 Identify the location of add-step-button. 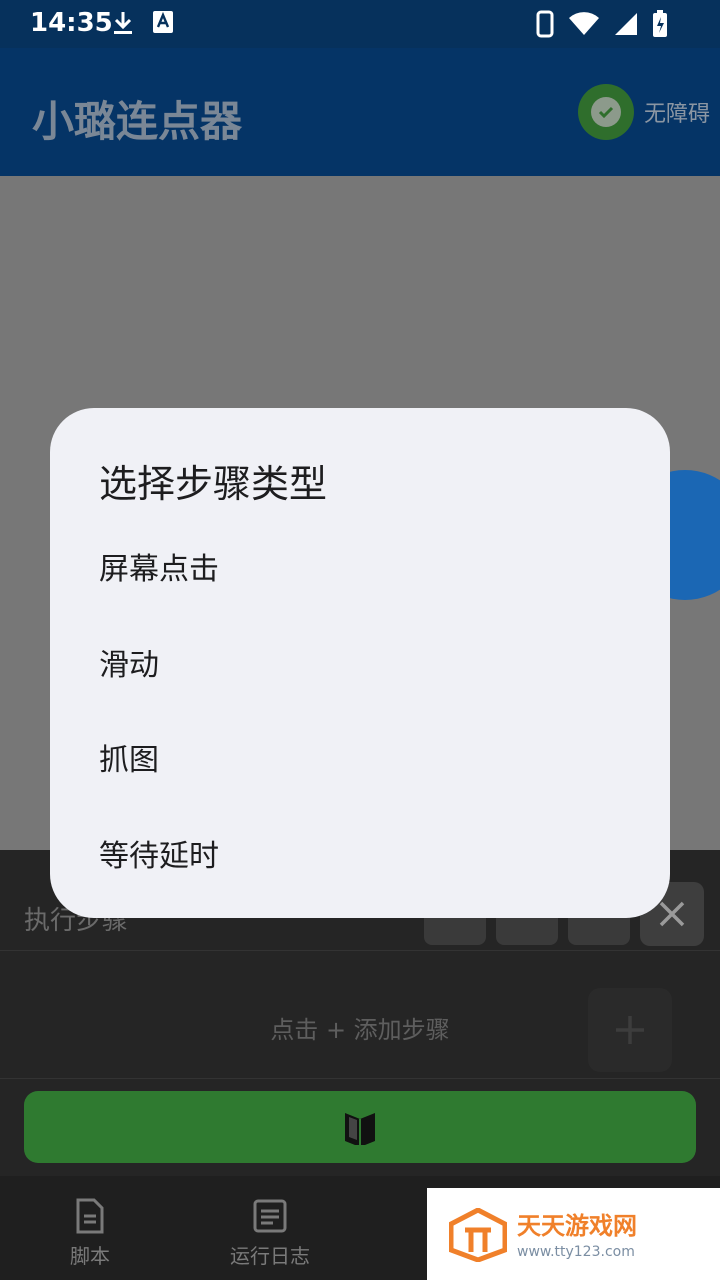
(630, 1030).